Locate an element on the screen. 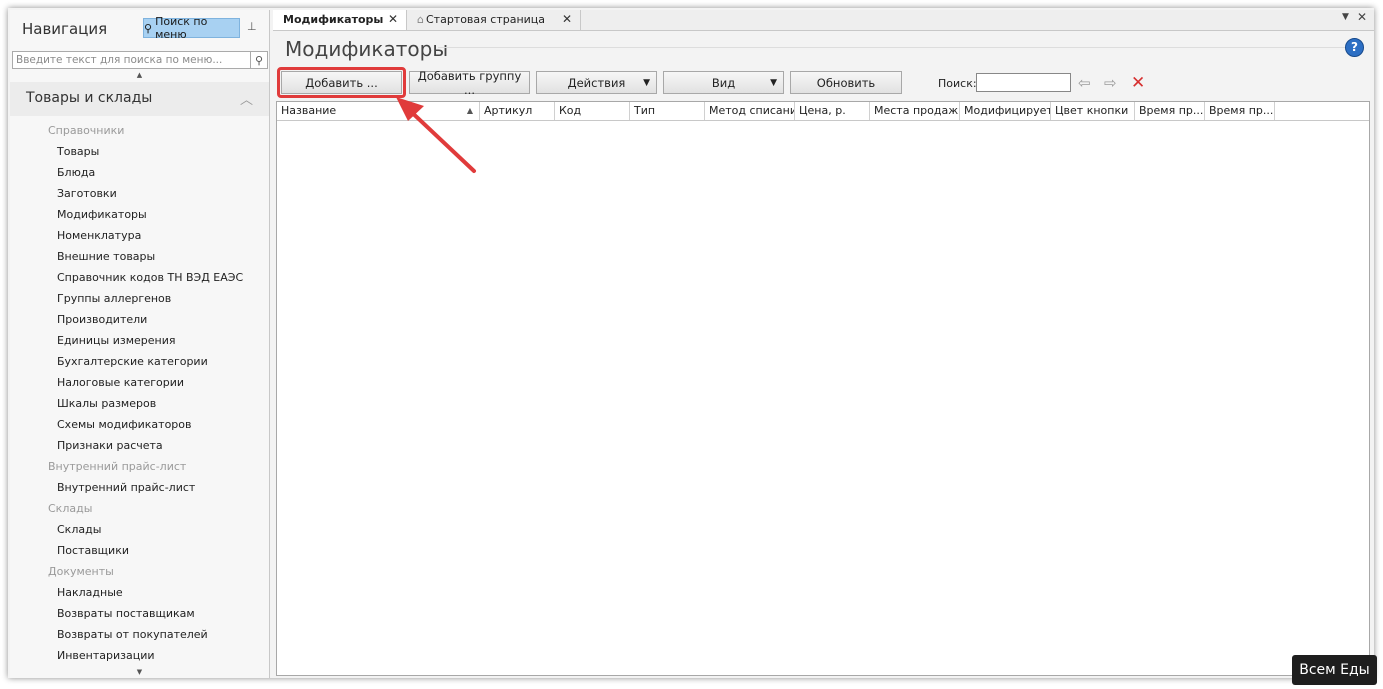 The width and height of the screenshot is (1383, 689). close-all-icon: ✕ is located at coordinates (1362, 17).